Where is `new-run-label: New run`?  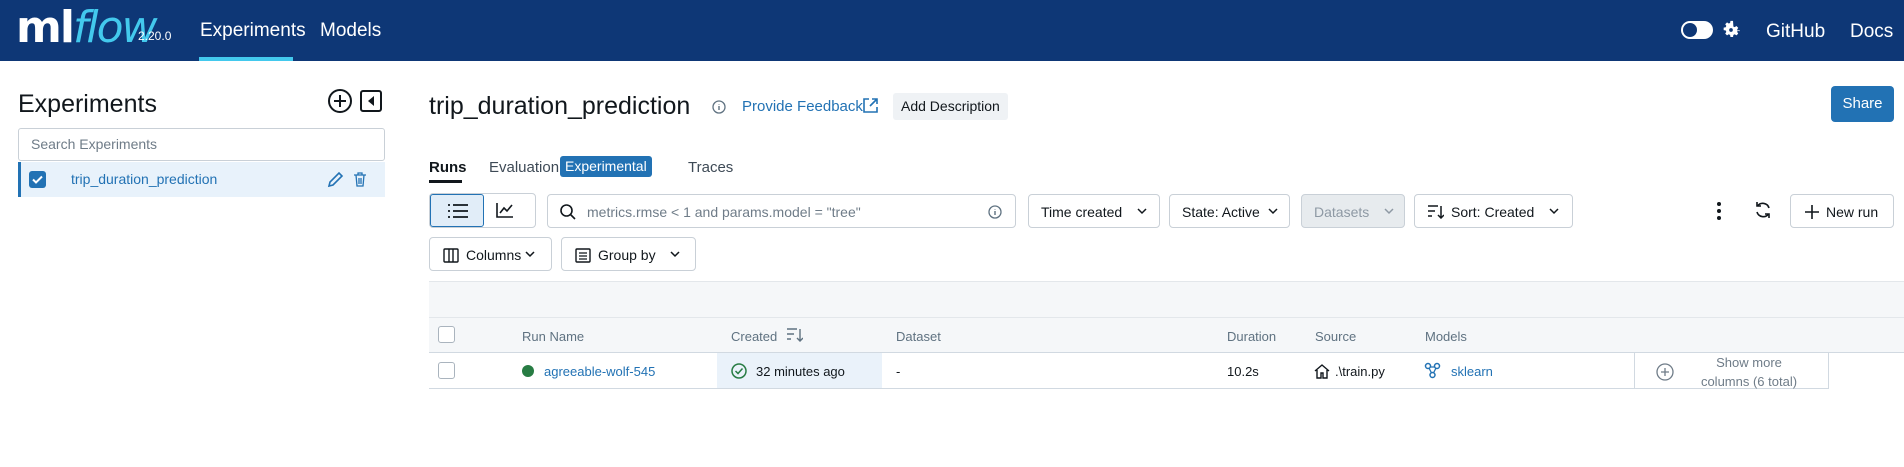 new-run-label: New run is located at coordinates (1852, 212).